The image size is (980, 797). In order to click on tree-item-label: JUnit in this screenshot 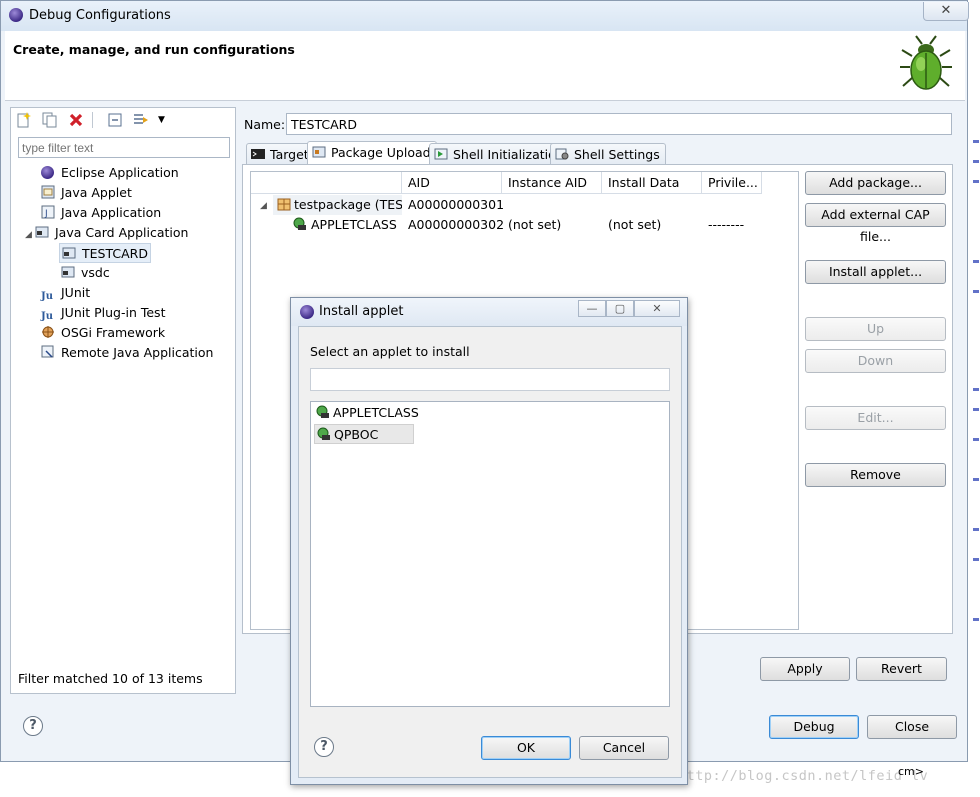, I will do `click(76, 292)`.